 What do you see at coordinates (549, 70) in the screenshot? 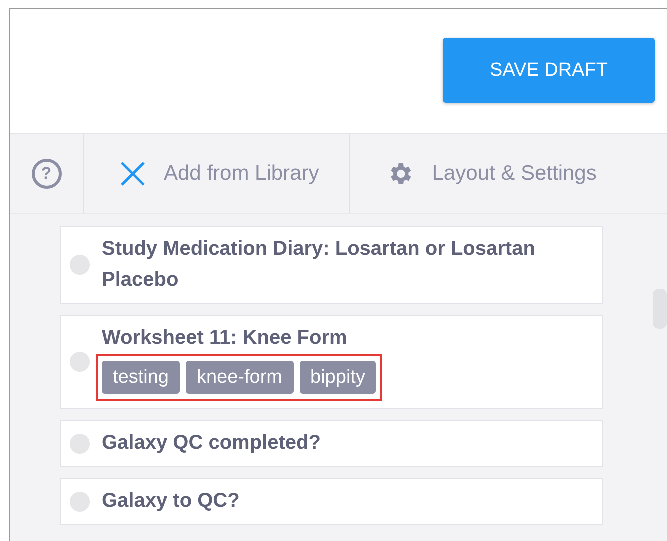
I see `save-draft-button: SAVE DRAFT` at bounding box center [549, 70].